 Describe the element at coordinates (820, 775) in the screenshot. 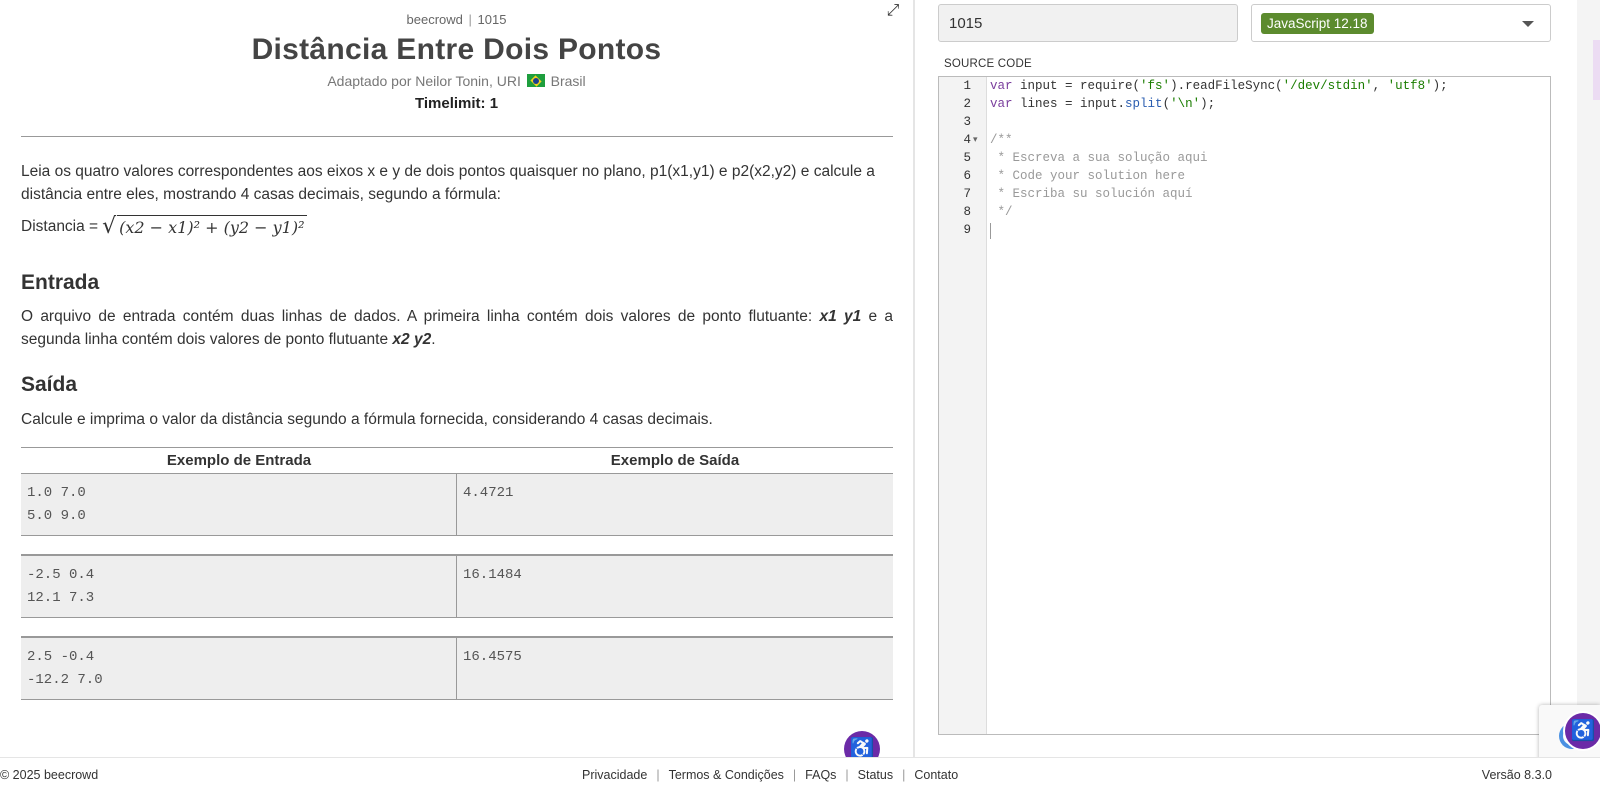

I see `footer-link-faqs: FAQs` at that location.